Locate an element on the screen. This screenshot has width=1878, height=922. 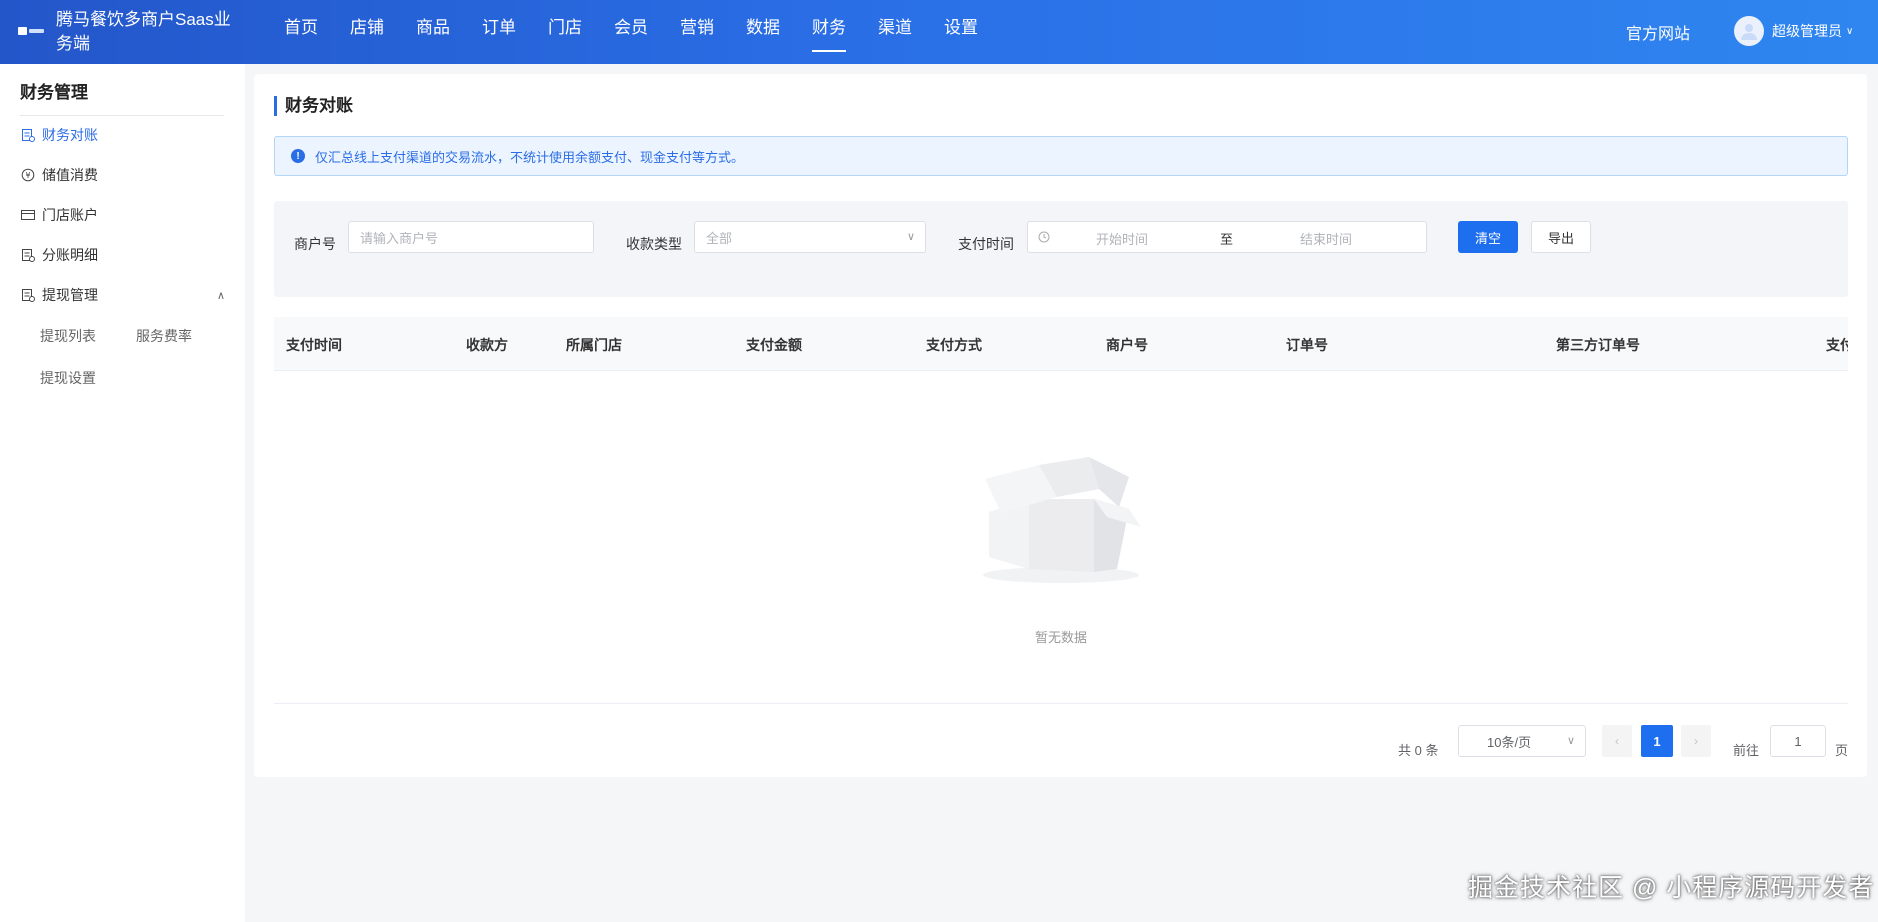
page-size-select: 10条/页 ∨ is located at coordinates (1522, 741).